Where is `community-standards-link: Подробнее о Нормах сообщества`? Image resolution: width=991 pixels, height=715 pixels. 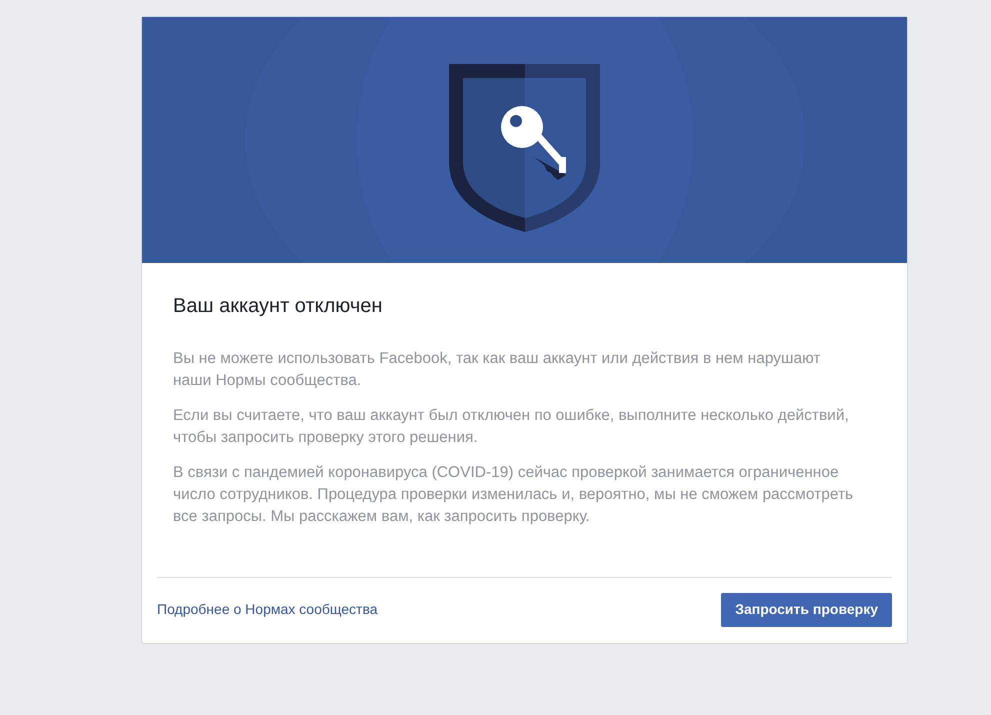
community-standards-link: Подробнее о Нормах сообщества is located at coordinates (267, 609).